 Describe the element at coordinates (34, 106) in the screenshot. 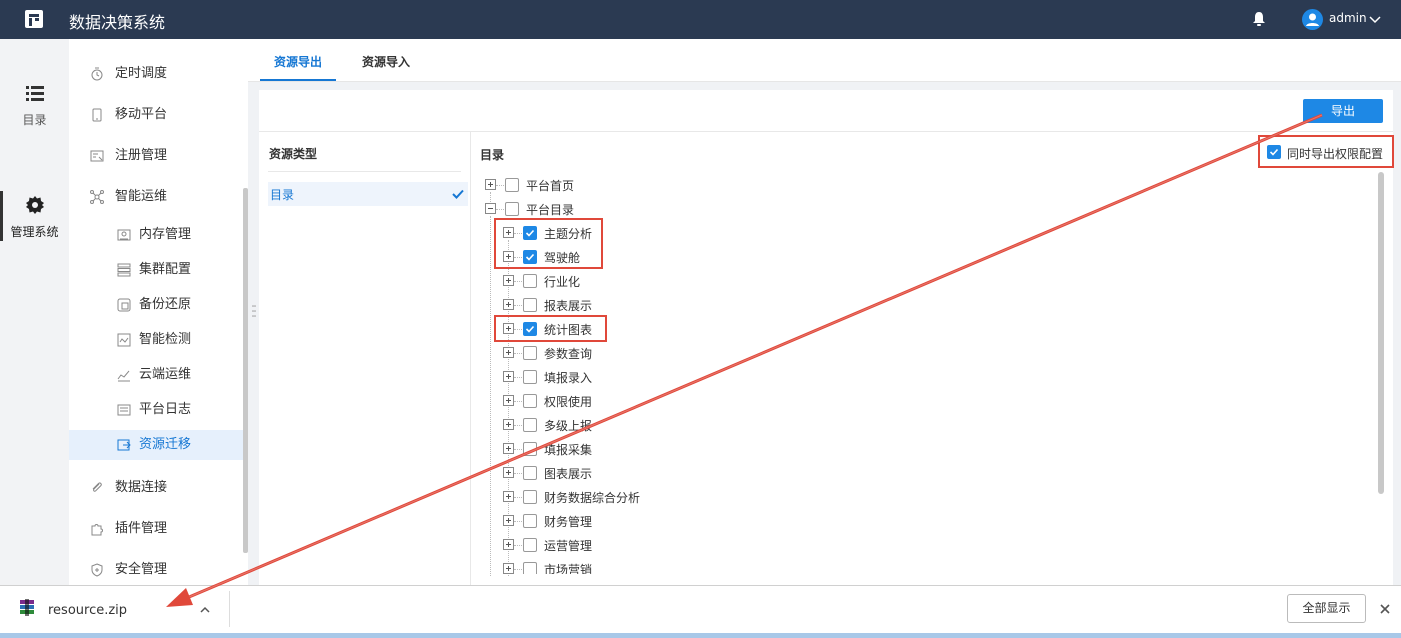

I see `rail-item-directory: 目录` at that location.